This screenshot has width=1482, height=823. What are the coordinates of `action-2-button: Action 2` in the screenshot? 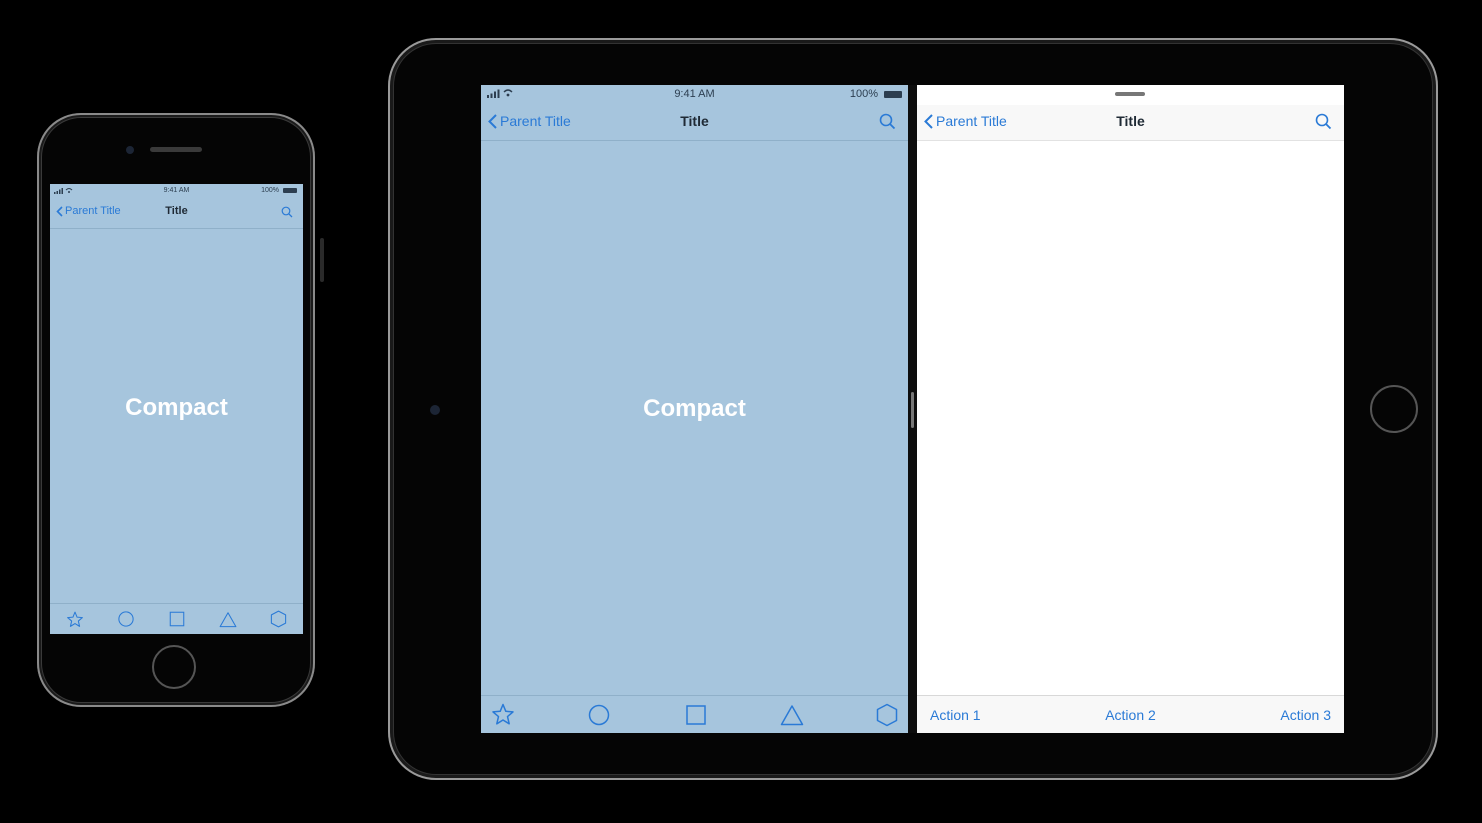 It's located at (1130, 715).